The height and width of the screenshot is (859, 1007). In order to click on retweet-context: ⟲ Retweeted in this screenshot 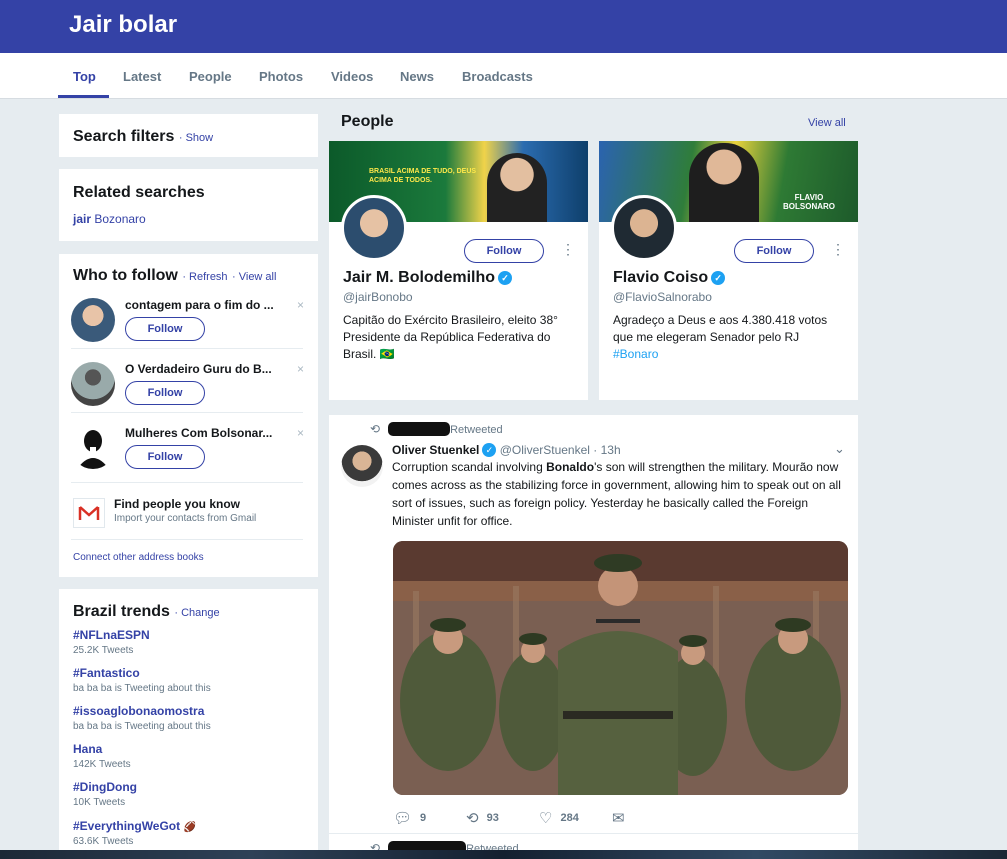, I will do `click(436, 429)`.